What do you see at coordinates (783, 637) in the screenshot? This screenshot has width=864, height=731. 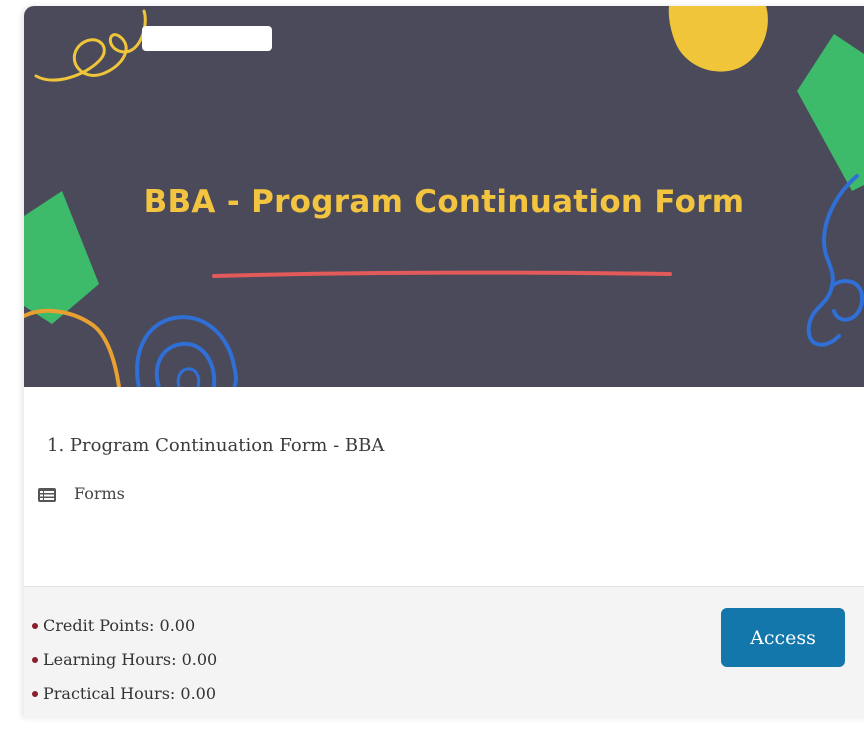 I see `access-button: Access` at bounding box center [783, 637].